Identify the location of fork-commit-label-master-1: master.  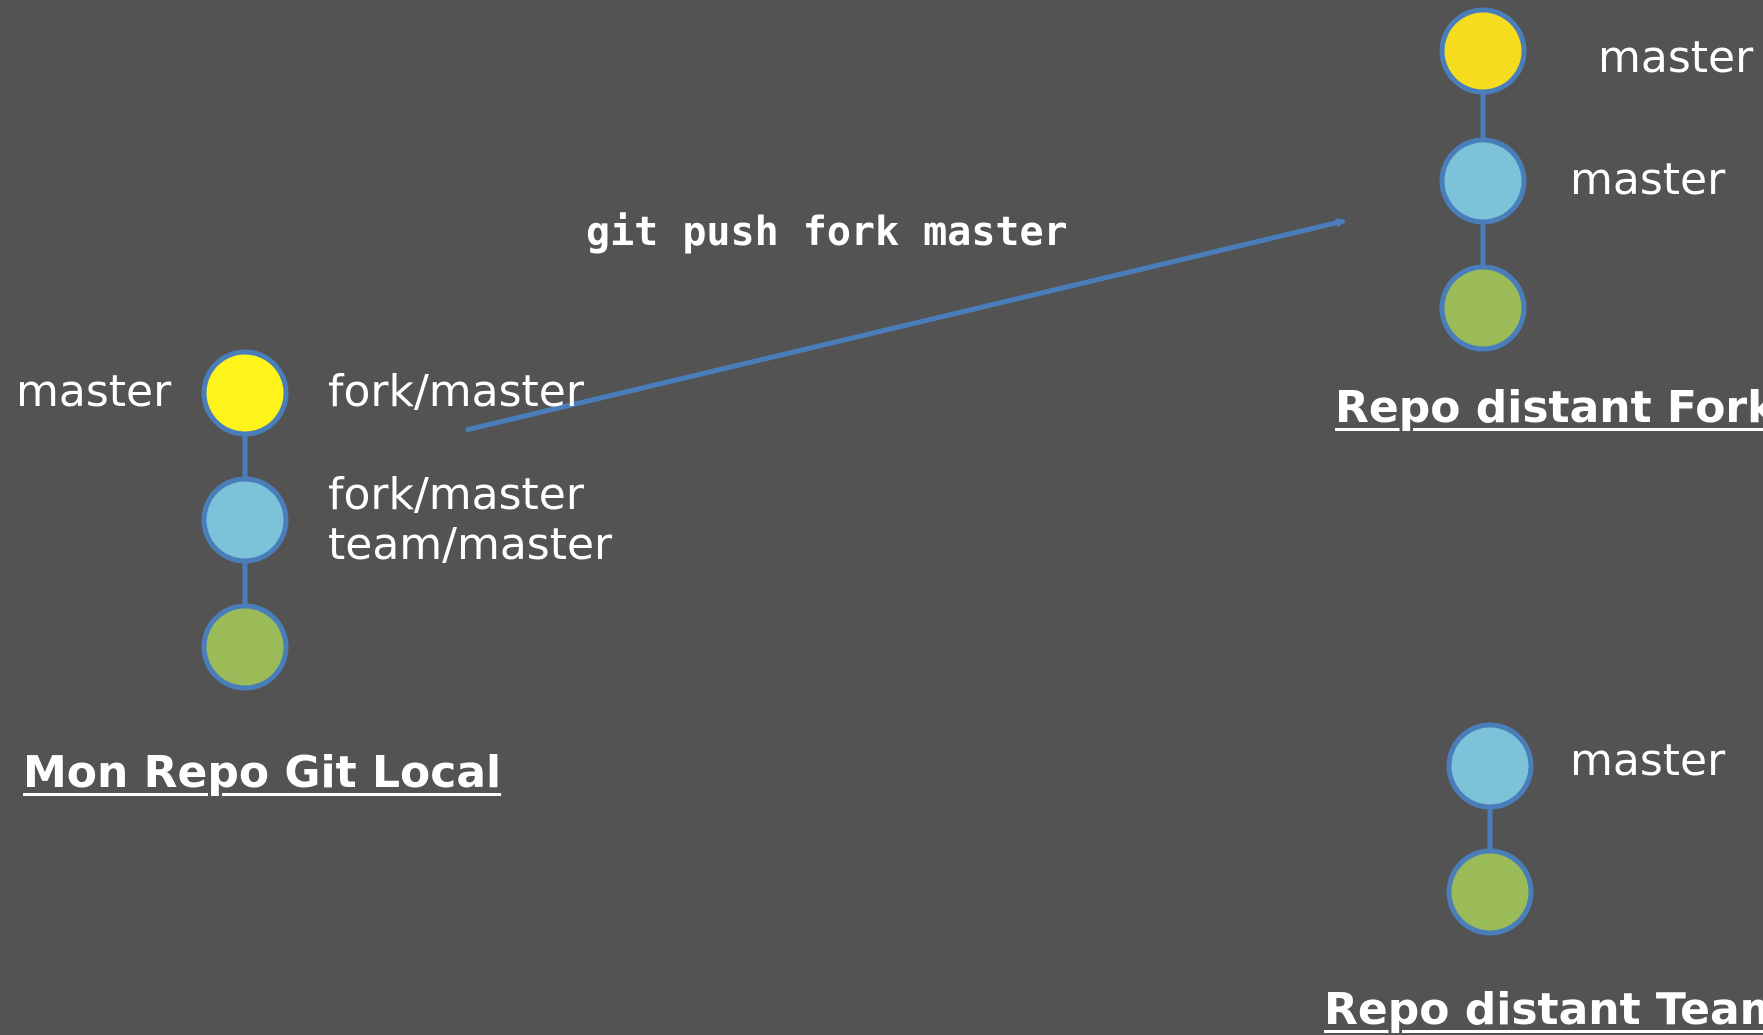
(1676, 57).